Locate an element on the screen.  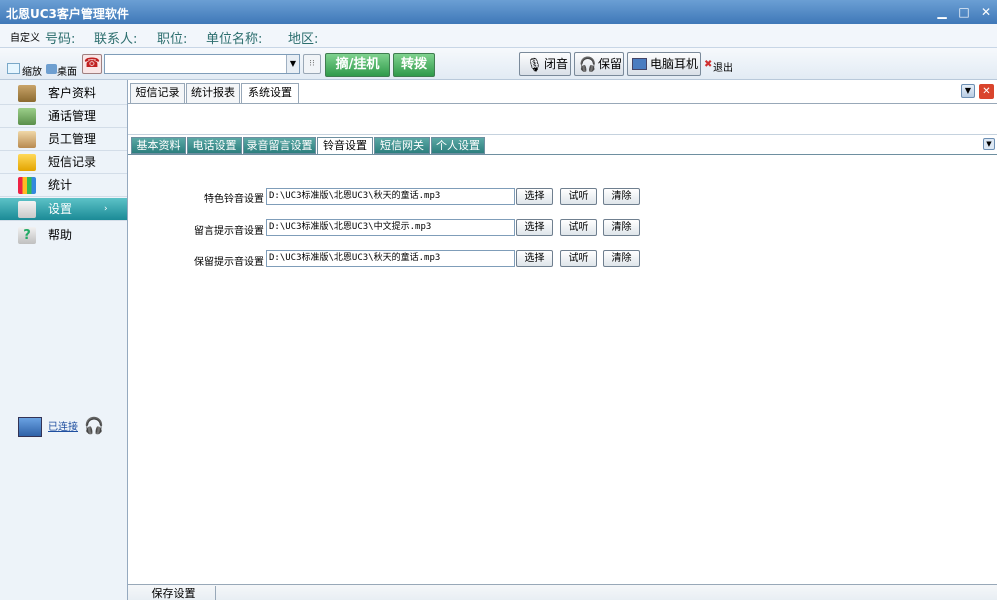
call-icon is located at coordinates (27, 116).